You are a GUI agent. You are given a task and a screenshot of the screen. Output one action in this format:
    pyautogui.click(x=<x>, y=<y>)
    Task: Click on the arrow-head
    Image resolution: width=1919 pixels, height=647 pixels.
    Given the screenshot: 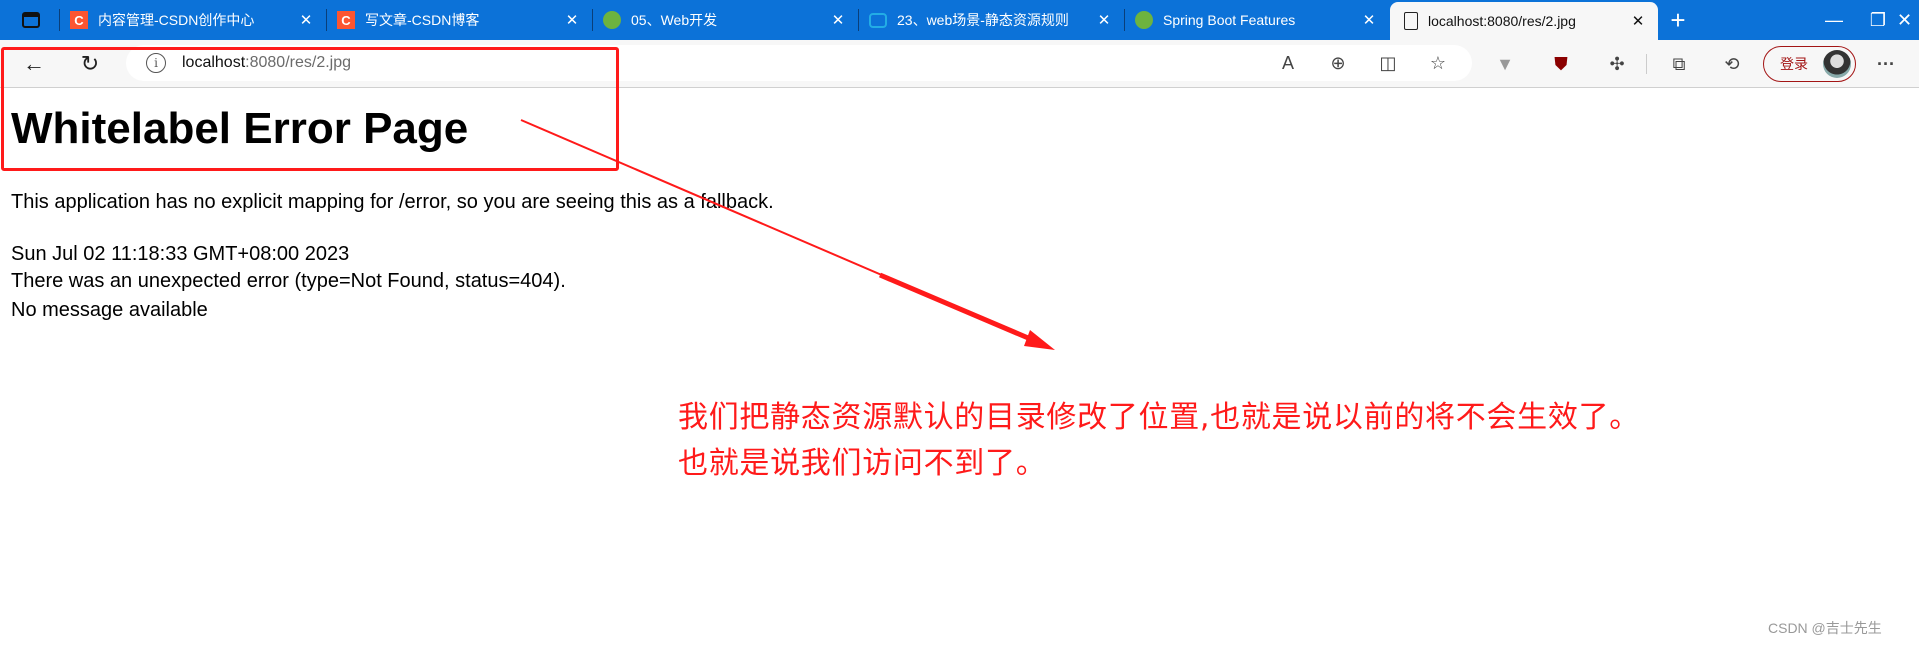 What is the action you would take?
    pyautogui.click(x=1039, y=340)
    